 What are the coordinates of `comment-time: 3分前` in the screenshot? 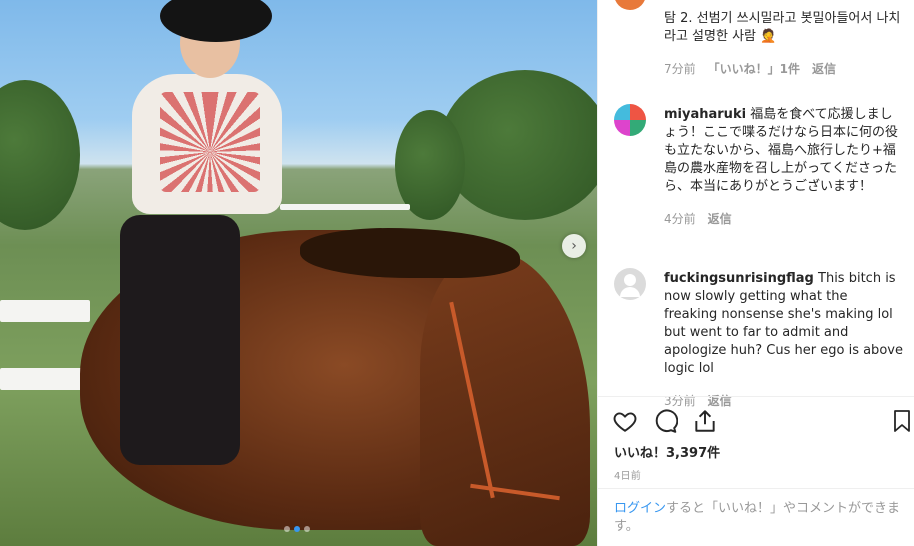 It's located at (680, 400).